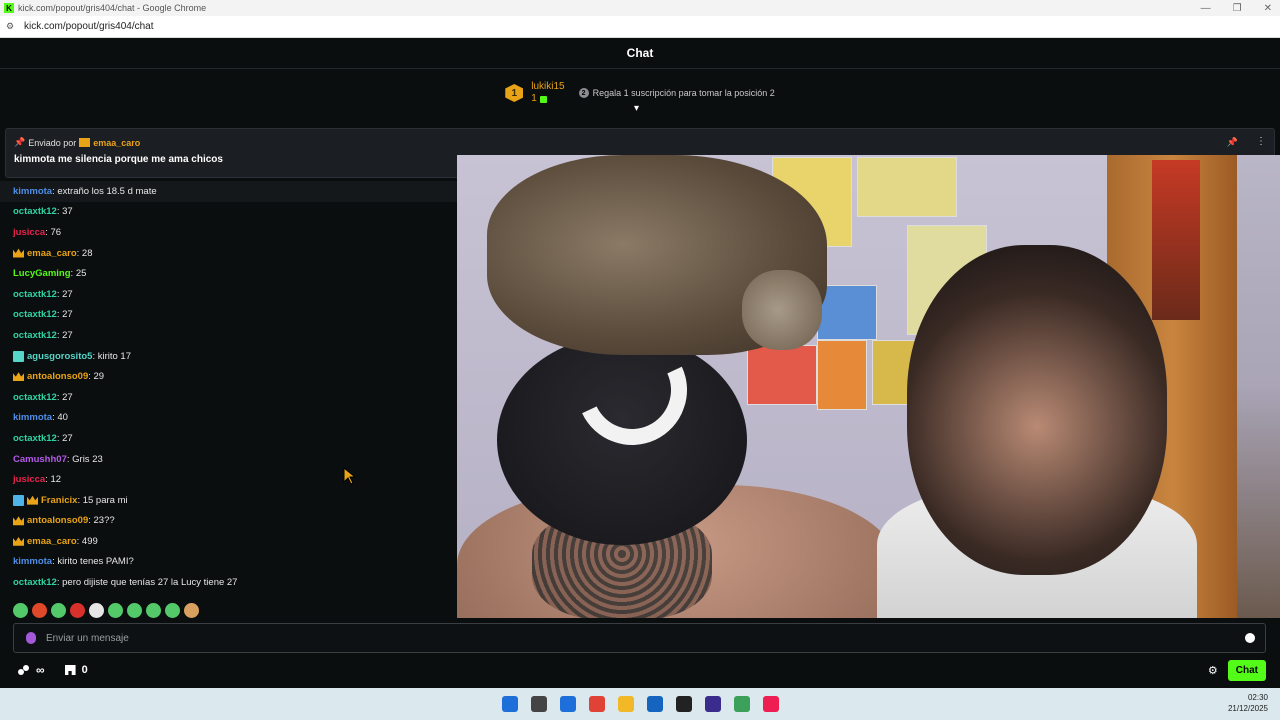  What do you see at coordinates (40, 459) in the screenshot?
I see `message-username: Camushh07` at bounding box center [40, 459].